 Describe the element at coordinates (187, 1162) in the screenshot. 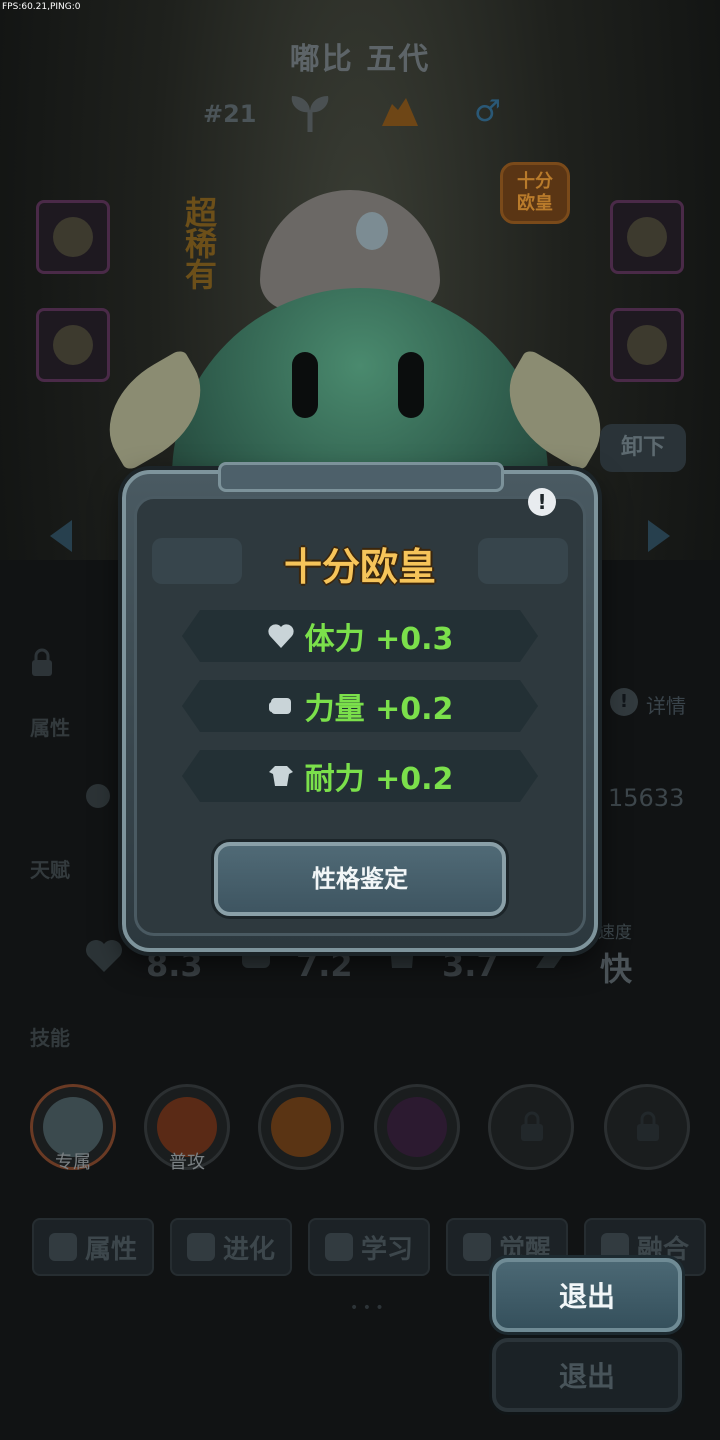

I see `skill-label-normal-attack: 普攻` at that location.